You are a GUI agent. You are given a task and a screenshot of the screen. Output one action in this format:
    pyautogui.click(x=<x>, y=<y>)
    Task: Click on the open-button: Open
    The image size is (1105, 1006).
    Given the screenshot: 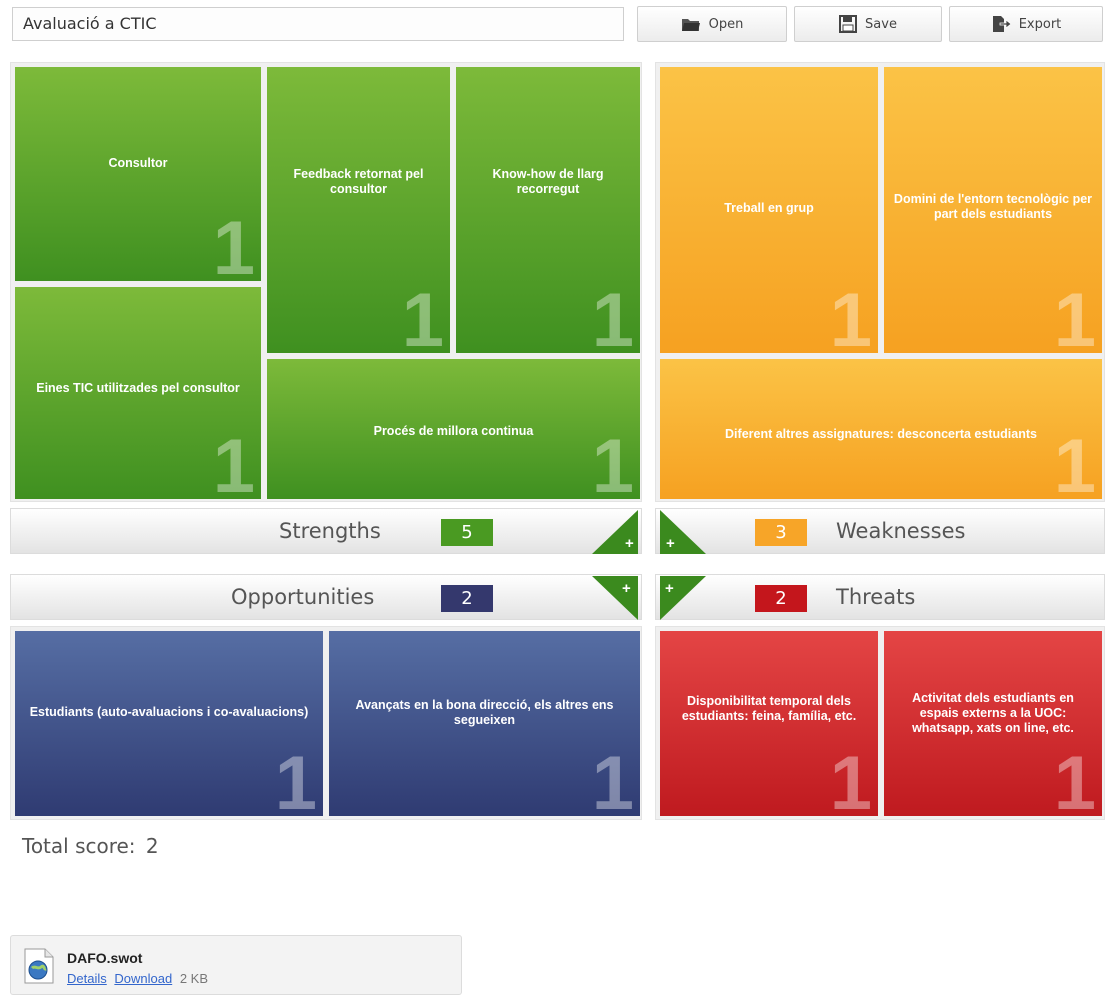 What is the action you would take?
    pyautogui.click(x=712, y=24)
    